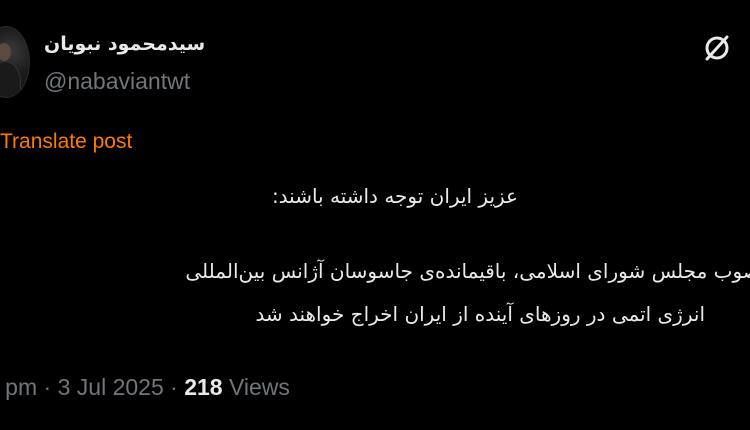  What do you see at coordinates (10, 79) in the screenshot?
I see `avatar-robe` at bounding box center [10, 79].